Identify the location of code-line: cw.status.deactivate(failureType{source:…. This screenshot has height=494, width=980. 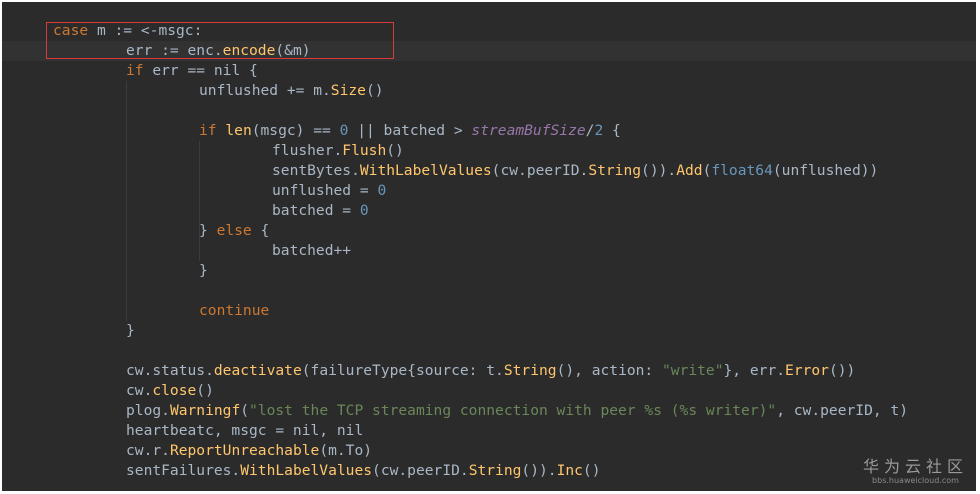
(490, 371).